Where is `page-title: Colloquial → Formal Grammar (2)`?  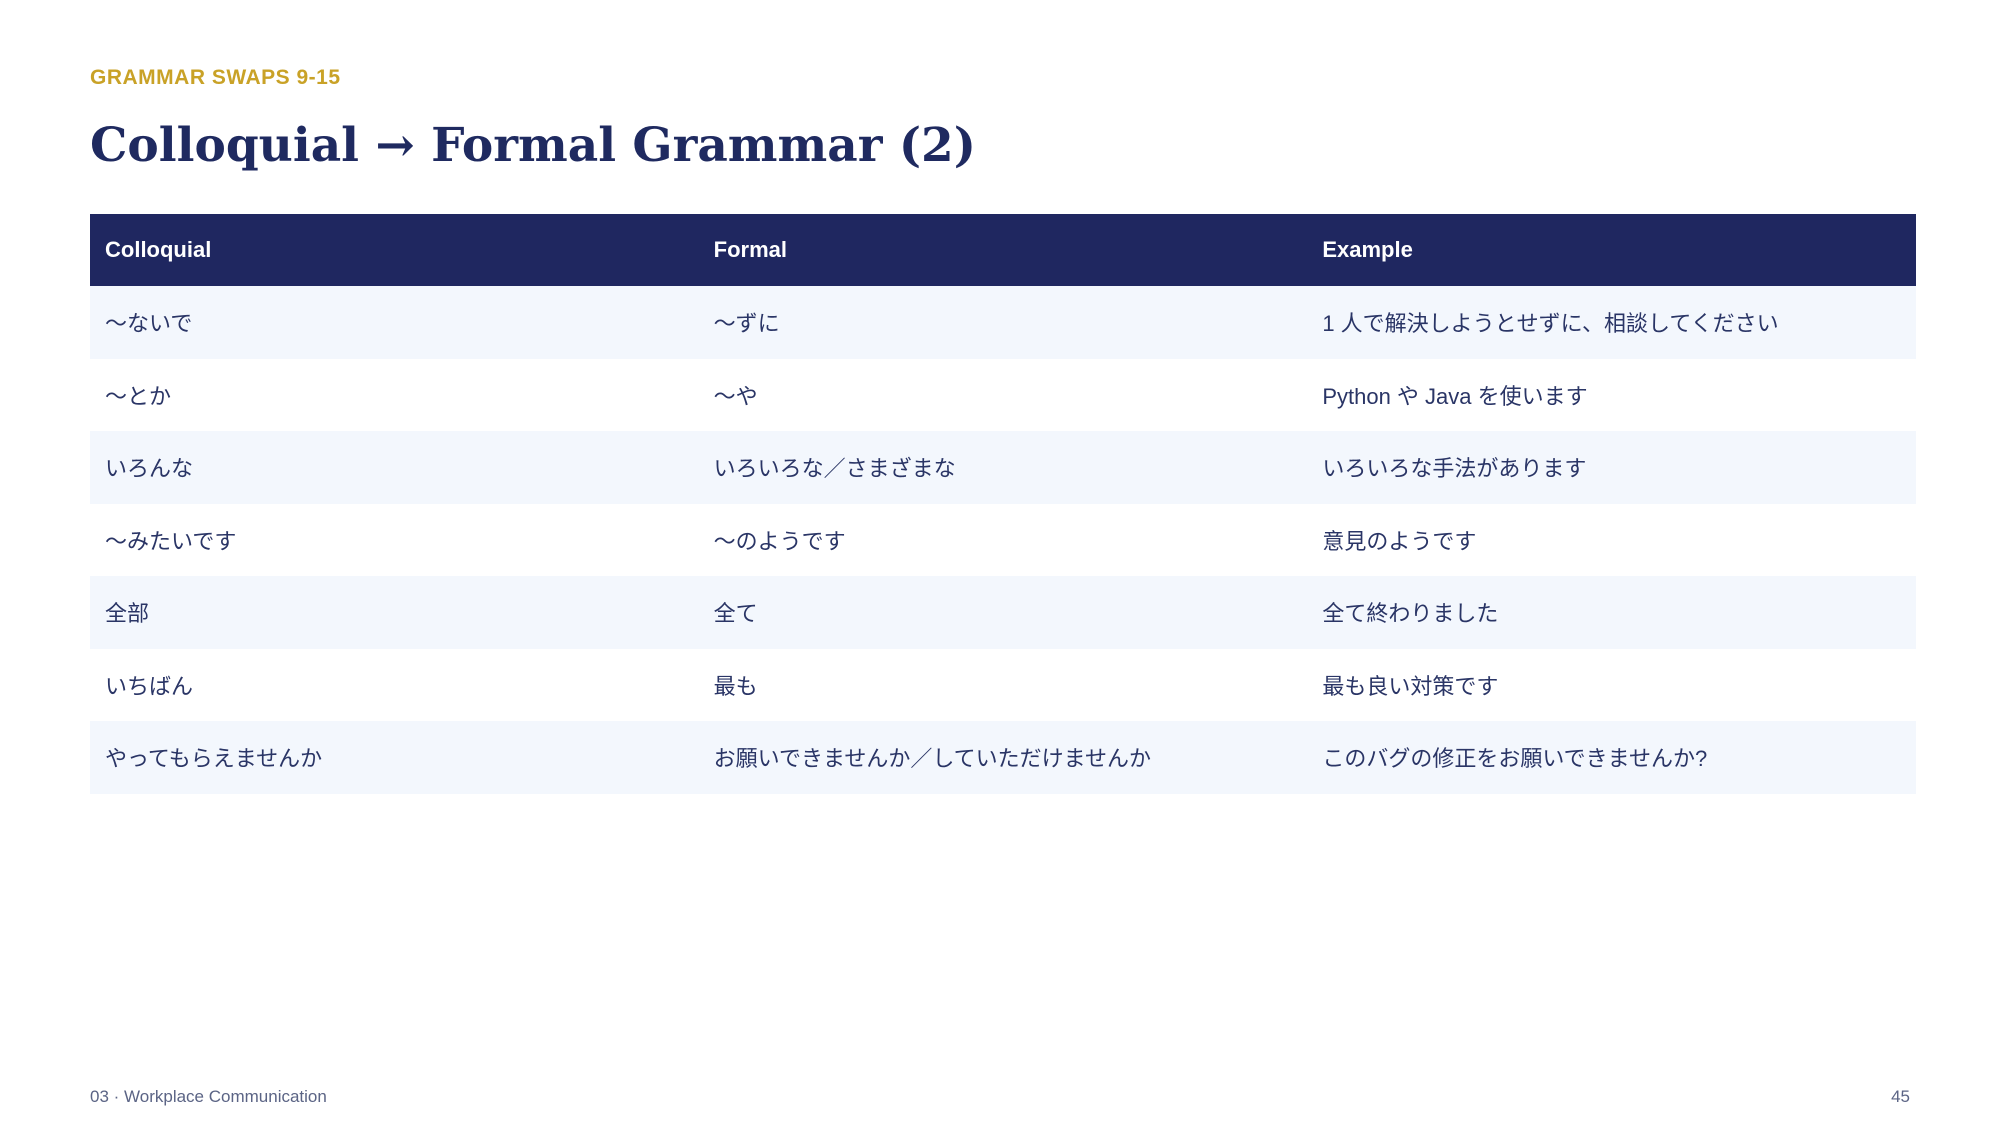 page-title: Colloquial → Formal Grammar (2) is located at coordinates (533, 145).